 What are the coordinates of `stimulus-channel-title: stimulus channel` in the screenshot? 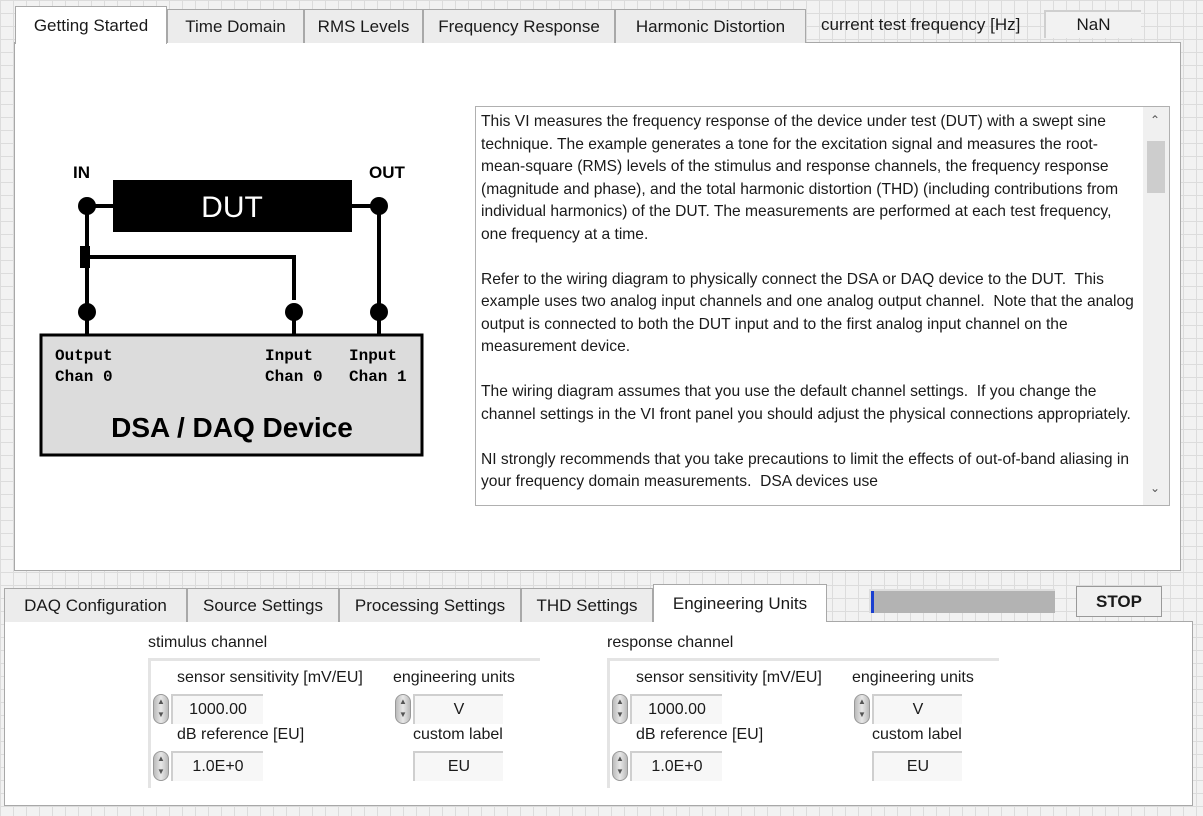 It's located at (208, 642).